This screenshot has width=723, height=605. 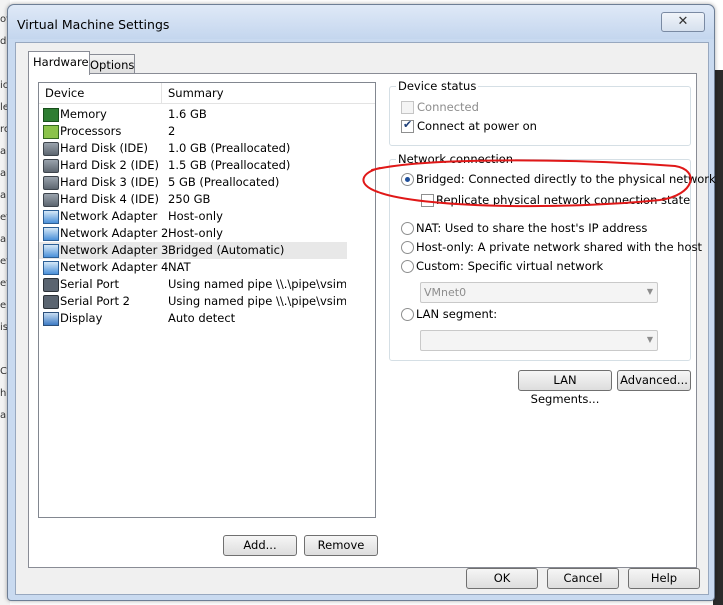 I want to click on processor-icon, so click(x=51, y=132).